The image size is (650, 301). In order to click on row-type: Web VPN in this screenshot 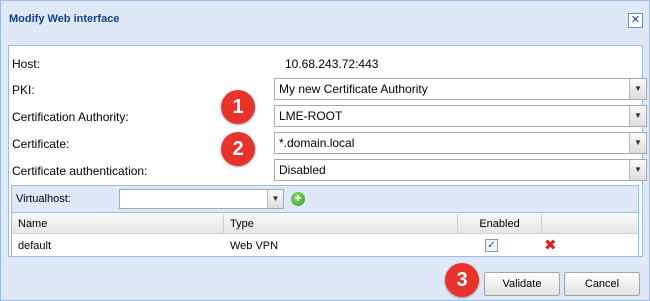, I will do `click(254, 246)`.